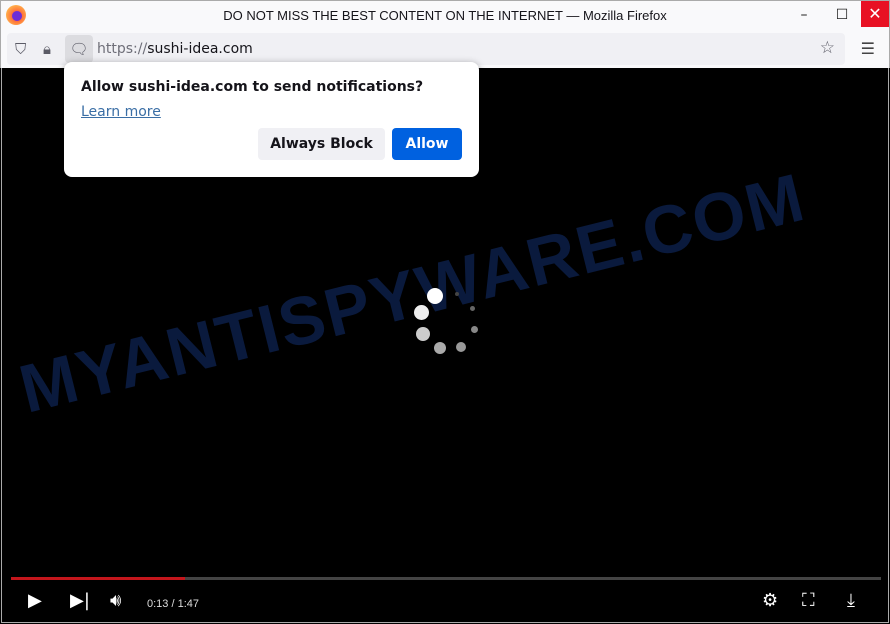 The height and width of the screenshot is (624, 890). I want to click on settings-gear-icon: ⚙, so click(770, 600).